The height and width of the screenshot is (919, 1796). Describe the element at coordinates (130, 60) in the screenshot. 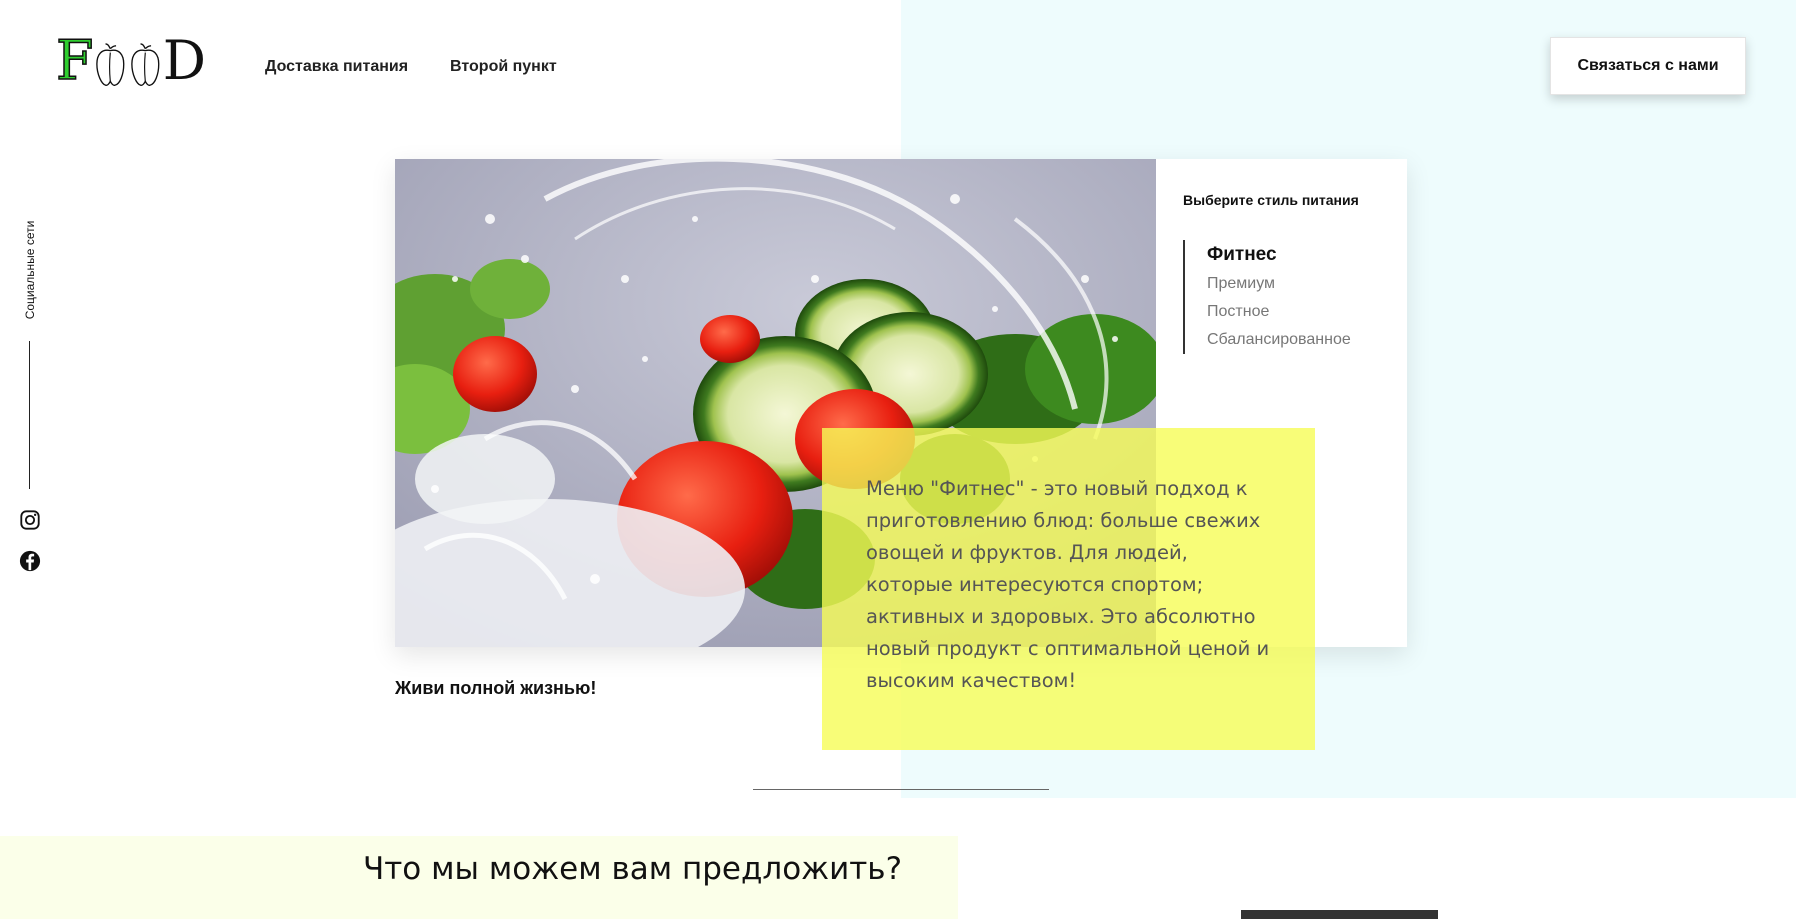

I see `logo: F D` at that location.